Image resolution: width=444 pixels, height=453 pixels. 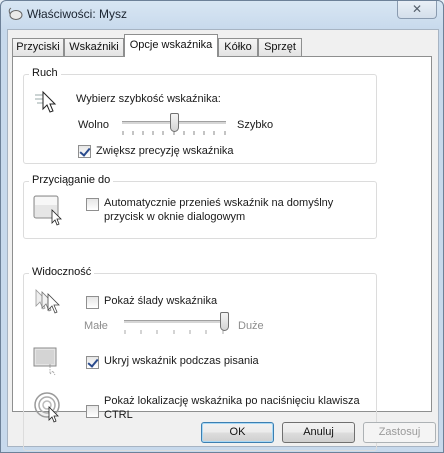 I want to click on precision-checkbox, so click(x=84, y=151).